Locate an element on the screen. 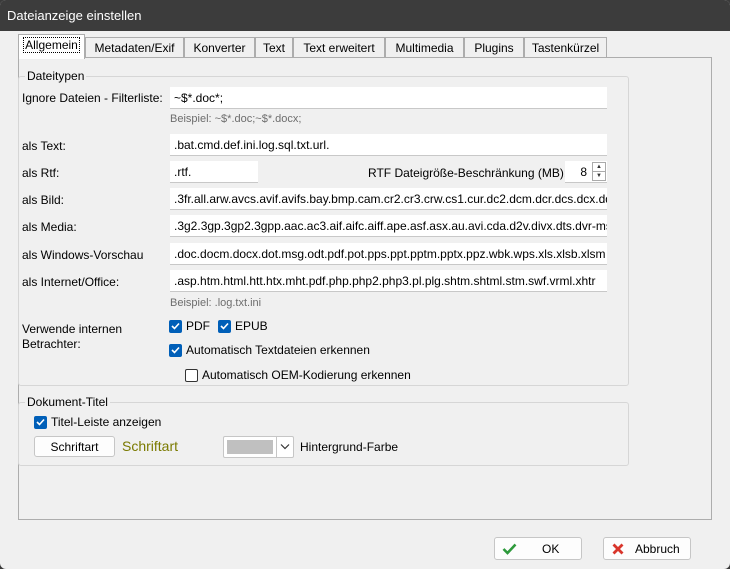 The width and height of the screenshot is (730, 569). ignore-hint: Beispiel: ~$*.doc;~$*.docx; is located at coordinates (236, 119).